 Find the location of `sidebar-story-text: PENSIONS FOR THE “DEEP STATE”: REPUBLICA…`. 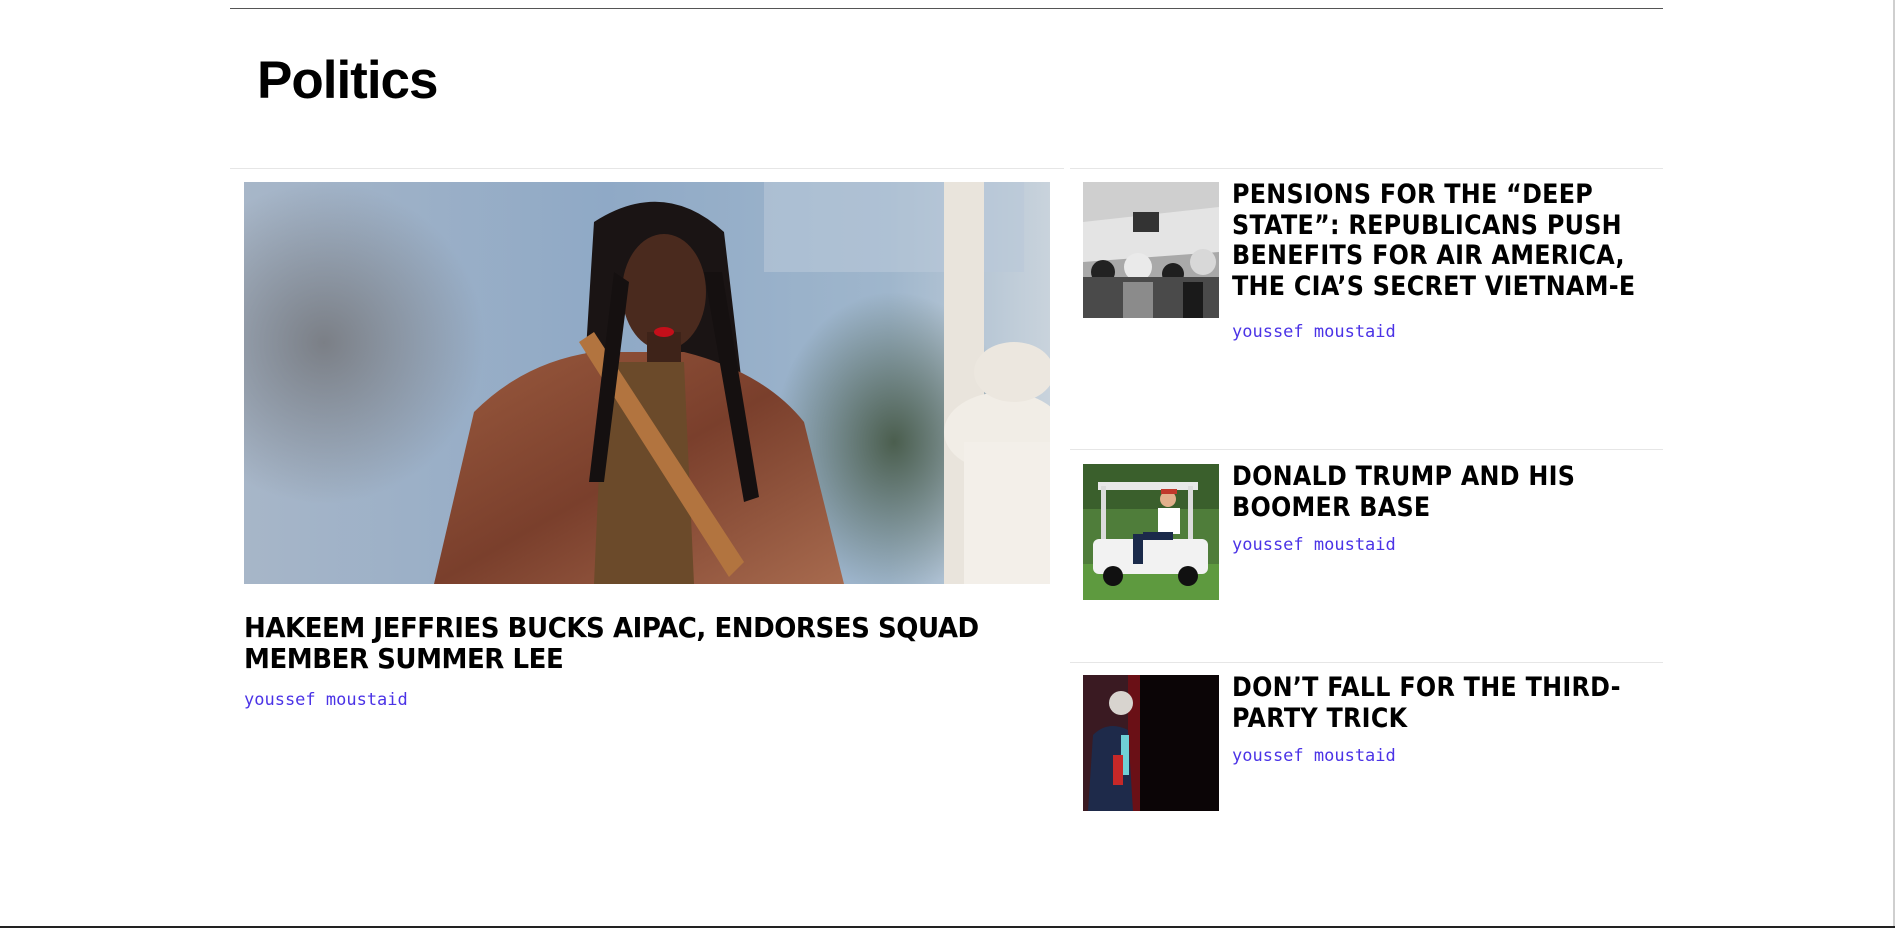

sidebar-story-text: PENSIONS FOR THE “DEEP STATE”: REPUBLICA… is located at coordinates (1447, 260).